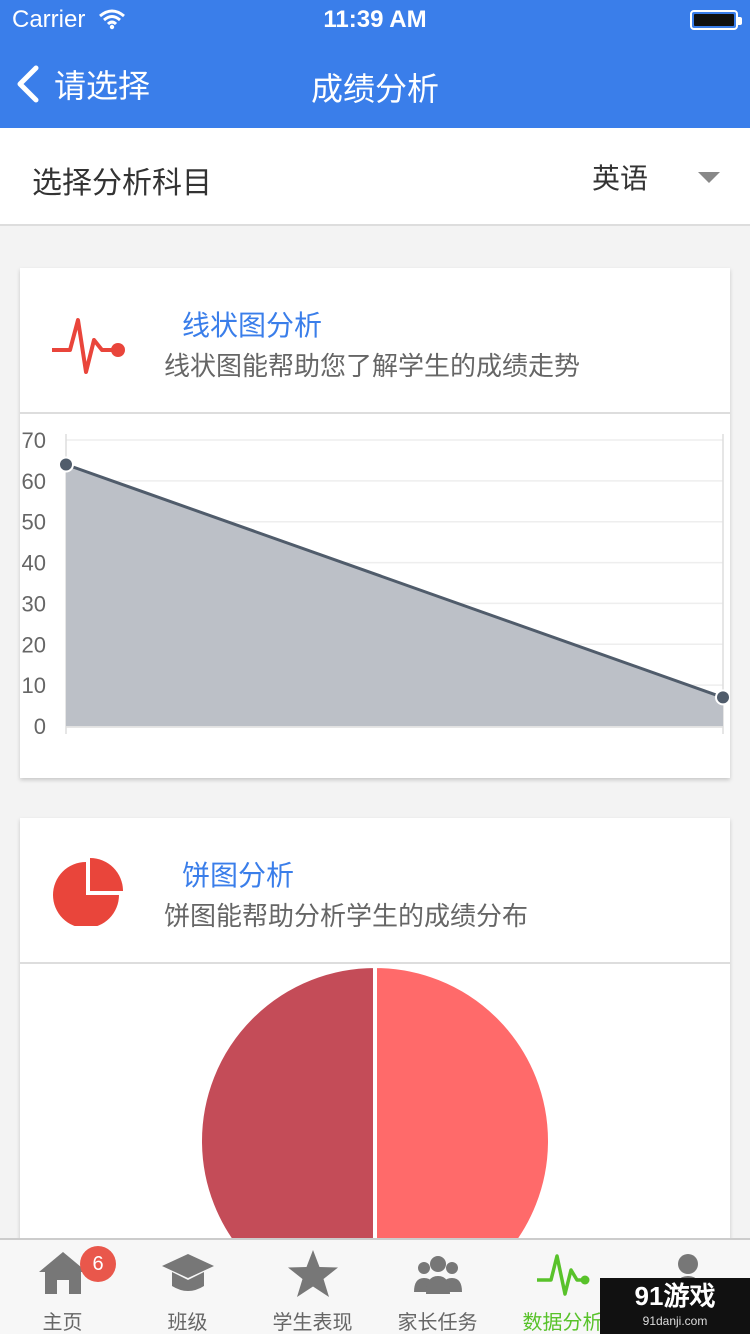 The width and height of the screenshot is (750, 1334). I want to click on subject-label: 选择分析科目, so click(122, 183).